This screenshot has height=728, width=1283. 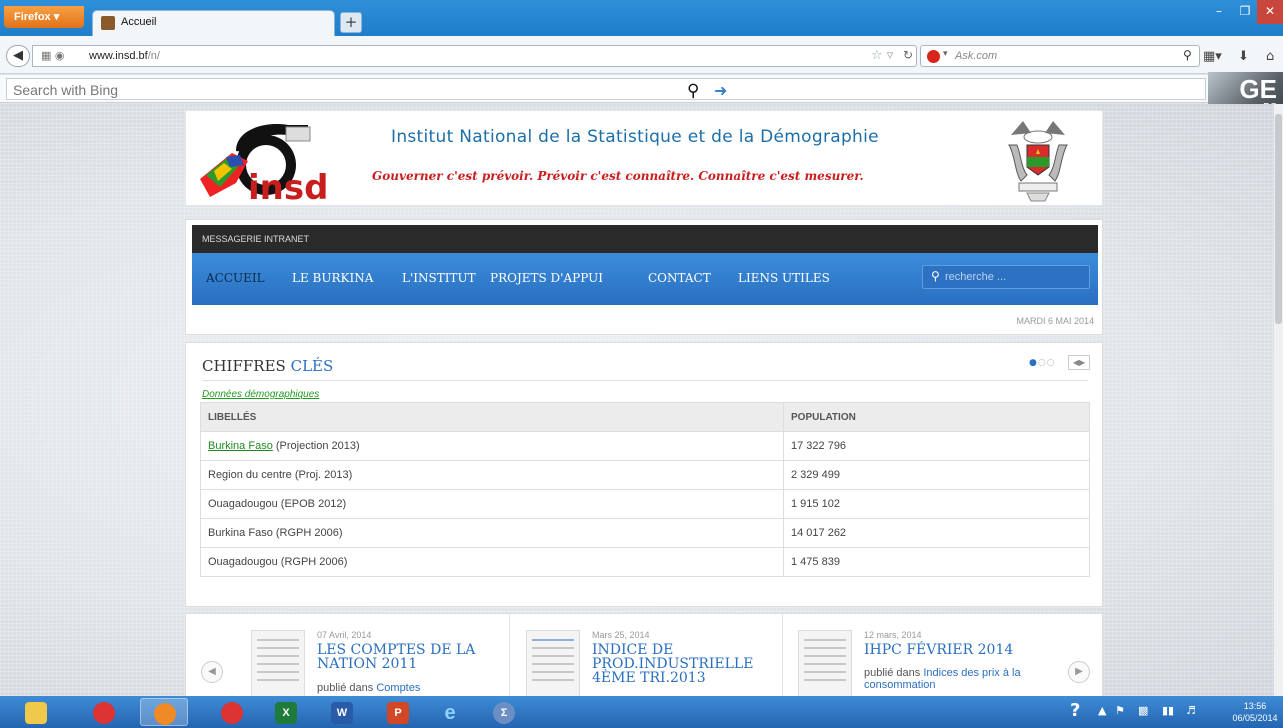 What do you see at coordinates (1219, 12) in the screenshot?
I see `minimize-icon: –` at bounding box center [1219, 12].